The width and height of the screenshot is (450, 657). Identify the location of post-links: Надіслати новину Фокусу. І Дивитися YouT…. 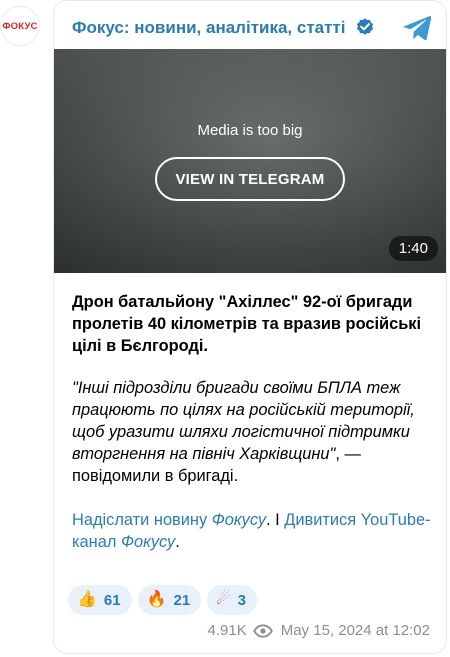
(255, 531).